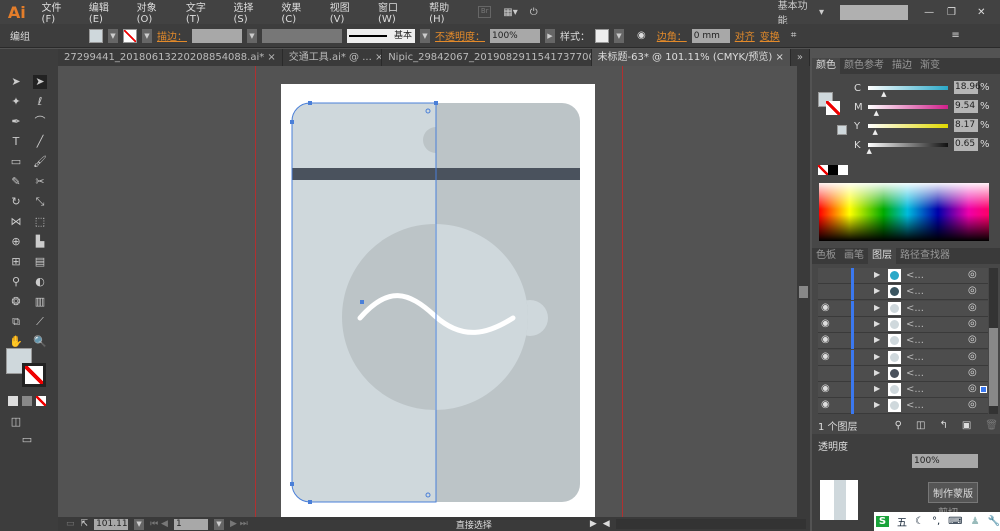  I want to click on layer-row: ▶ <... ◎, so click(903, 292).